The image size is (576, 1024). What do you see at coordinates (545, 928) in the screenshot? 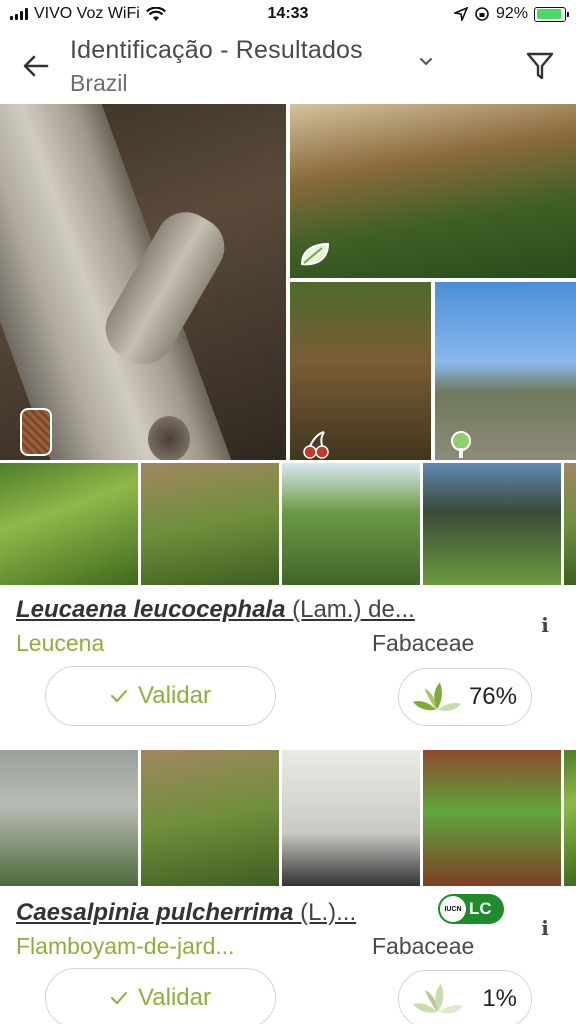
I see `result-2-info-button: i` at bounding box center [545, 928].